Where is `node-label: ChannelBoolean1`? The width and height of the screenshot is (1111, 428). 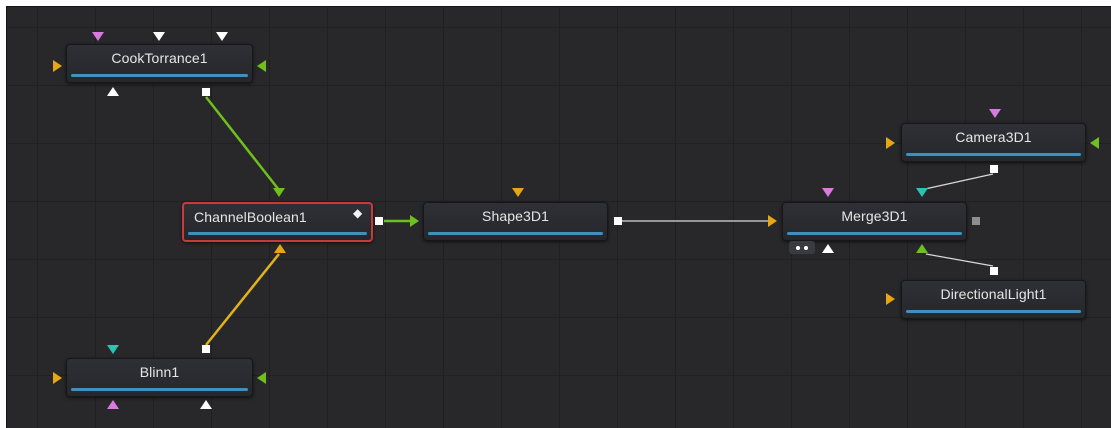 node-label: ChannelBoolean1 is located at coordinates (250, 217).